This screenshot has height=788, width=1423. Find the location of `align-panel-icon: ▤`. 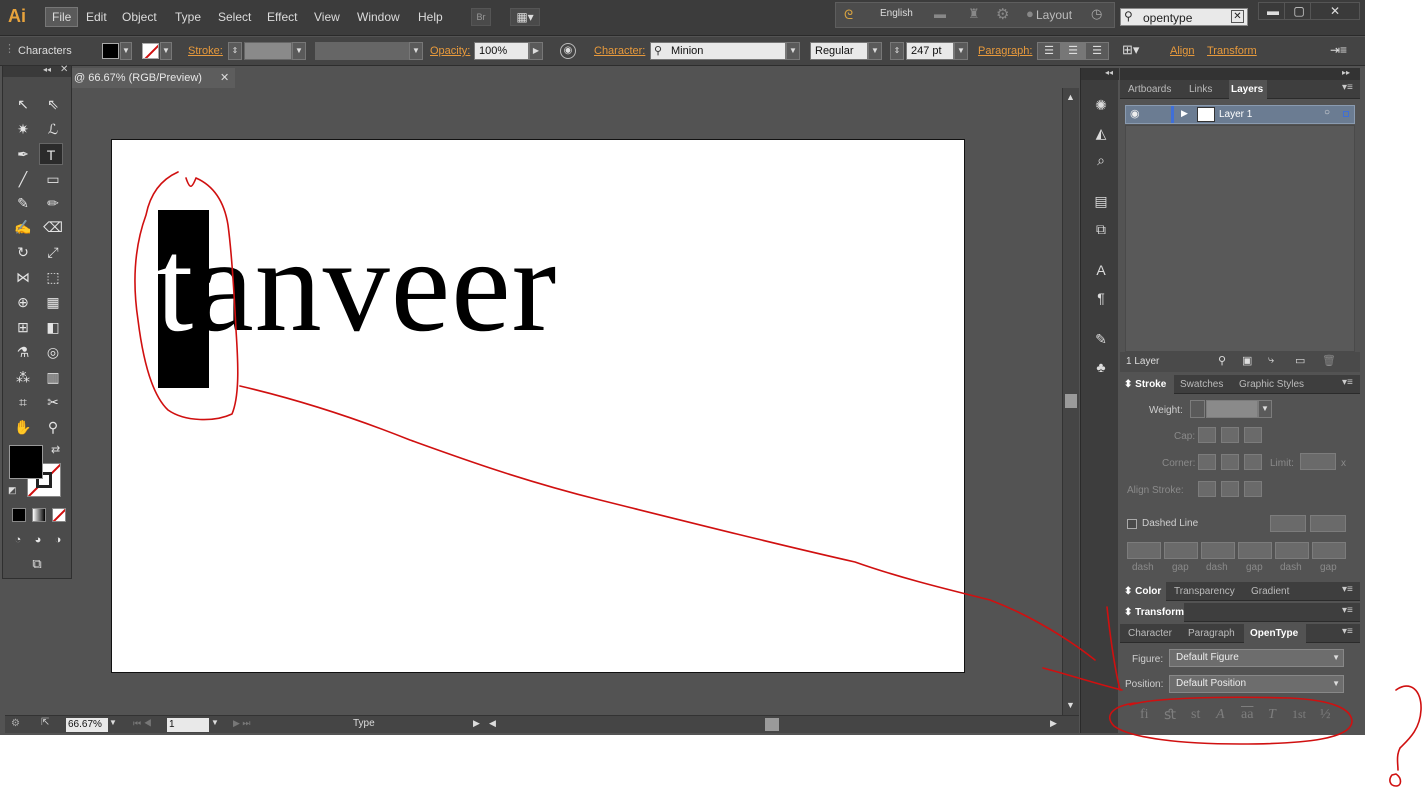

align-panel-icon: ▤ is located at coordinates (1101, 201).